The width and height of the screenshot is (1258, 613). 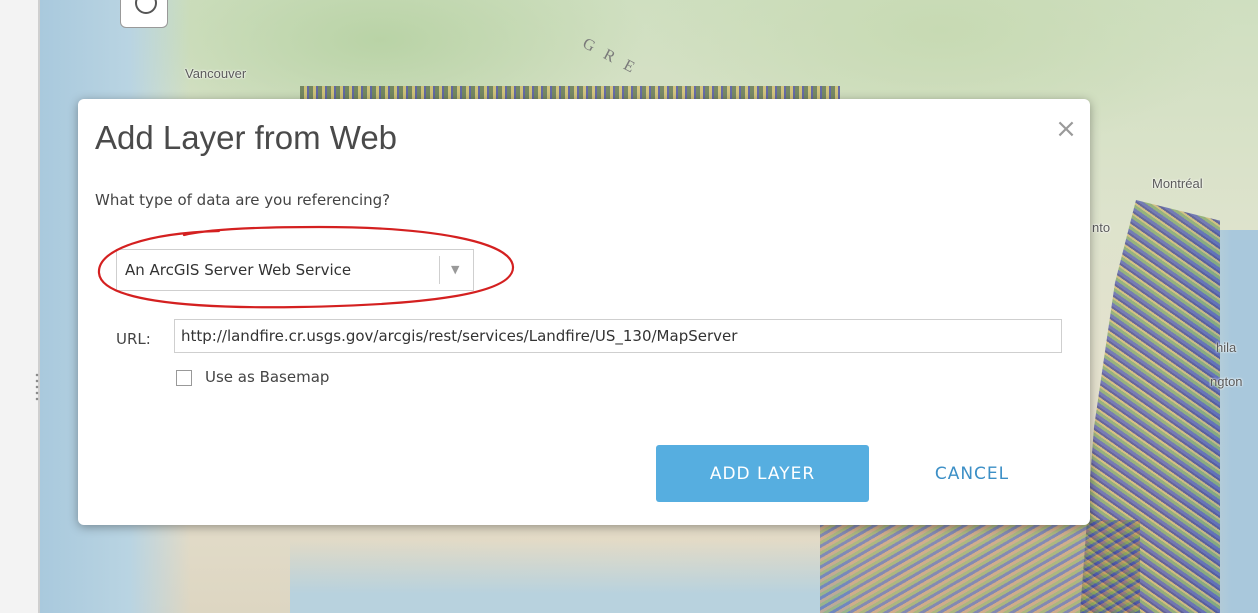 I want to click on data-type-select: An ArcGIS Server Web Service ▼, so click(x=295, y=270).